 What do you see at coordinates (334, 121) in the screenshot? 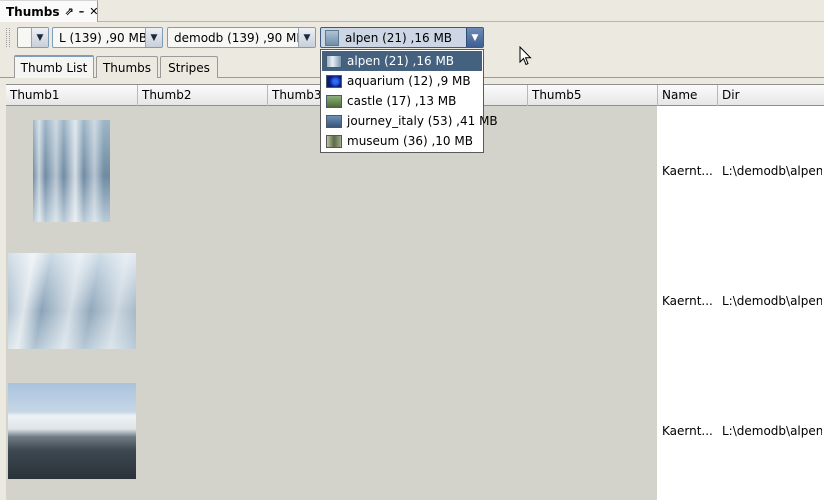
I see `journey-thumb-icon` at bounding box center [334, 121].